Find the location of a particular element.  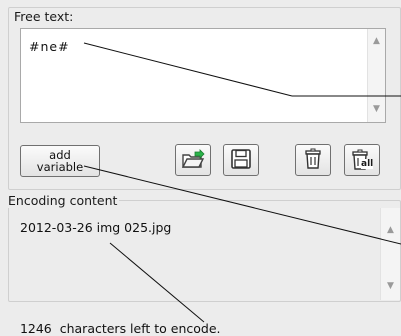

trash-all-icon: all is located at coordinates (362, 160).